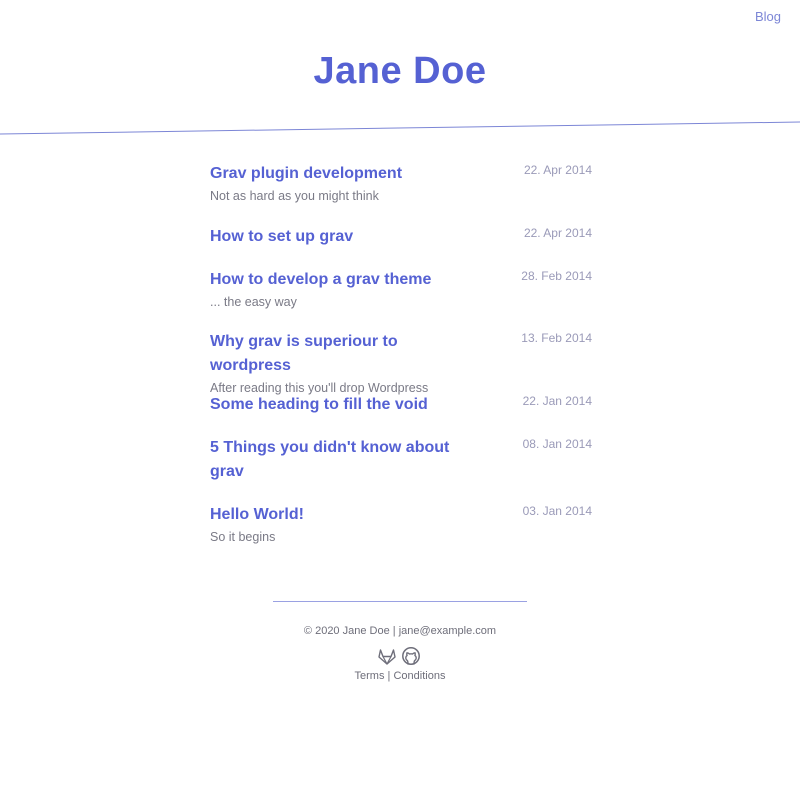 The image size is (800, 800). I want to click on footer-copyright: © 2020 Jane Doe | jane@example.com, so click(400, 631).